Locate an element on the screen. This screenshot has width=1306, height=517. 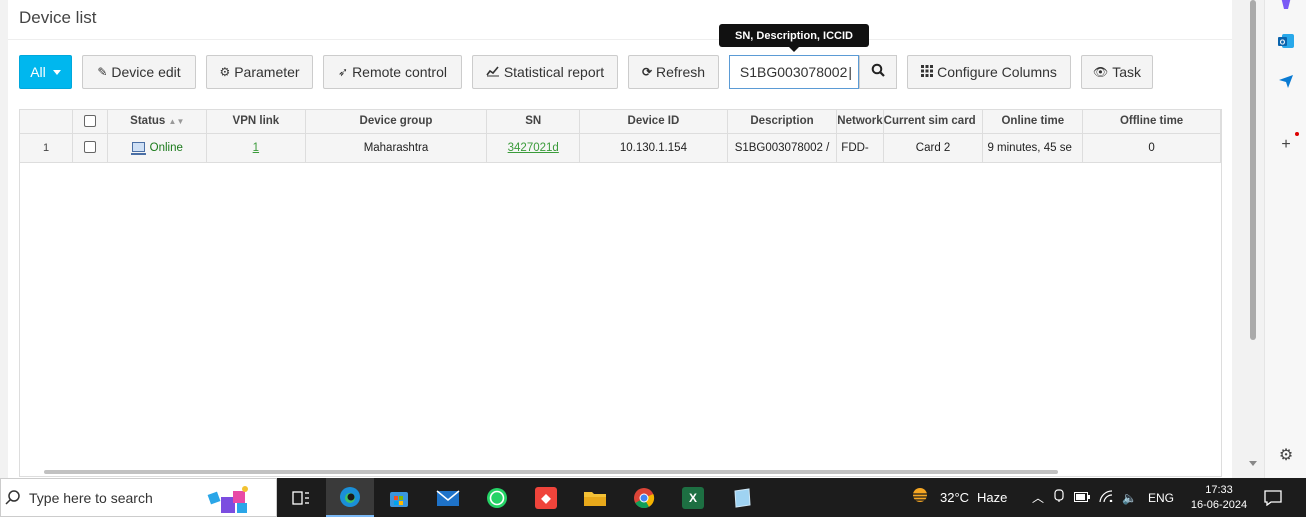
search-button is located at coordinates (878, 72).